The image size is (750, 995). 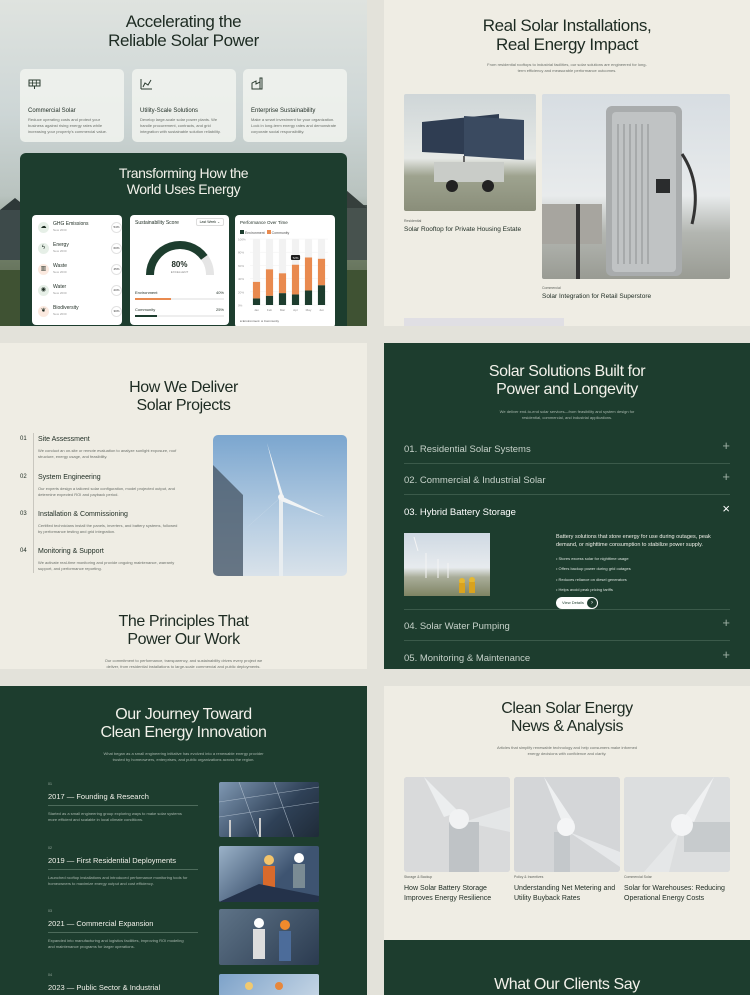 What do you see at coordinates (241, 279) in the screenshot?
I see `y-tick-label: 40%` at bounding box center [241, 279].